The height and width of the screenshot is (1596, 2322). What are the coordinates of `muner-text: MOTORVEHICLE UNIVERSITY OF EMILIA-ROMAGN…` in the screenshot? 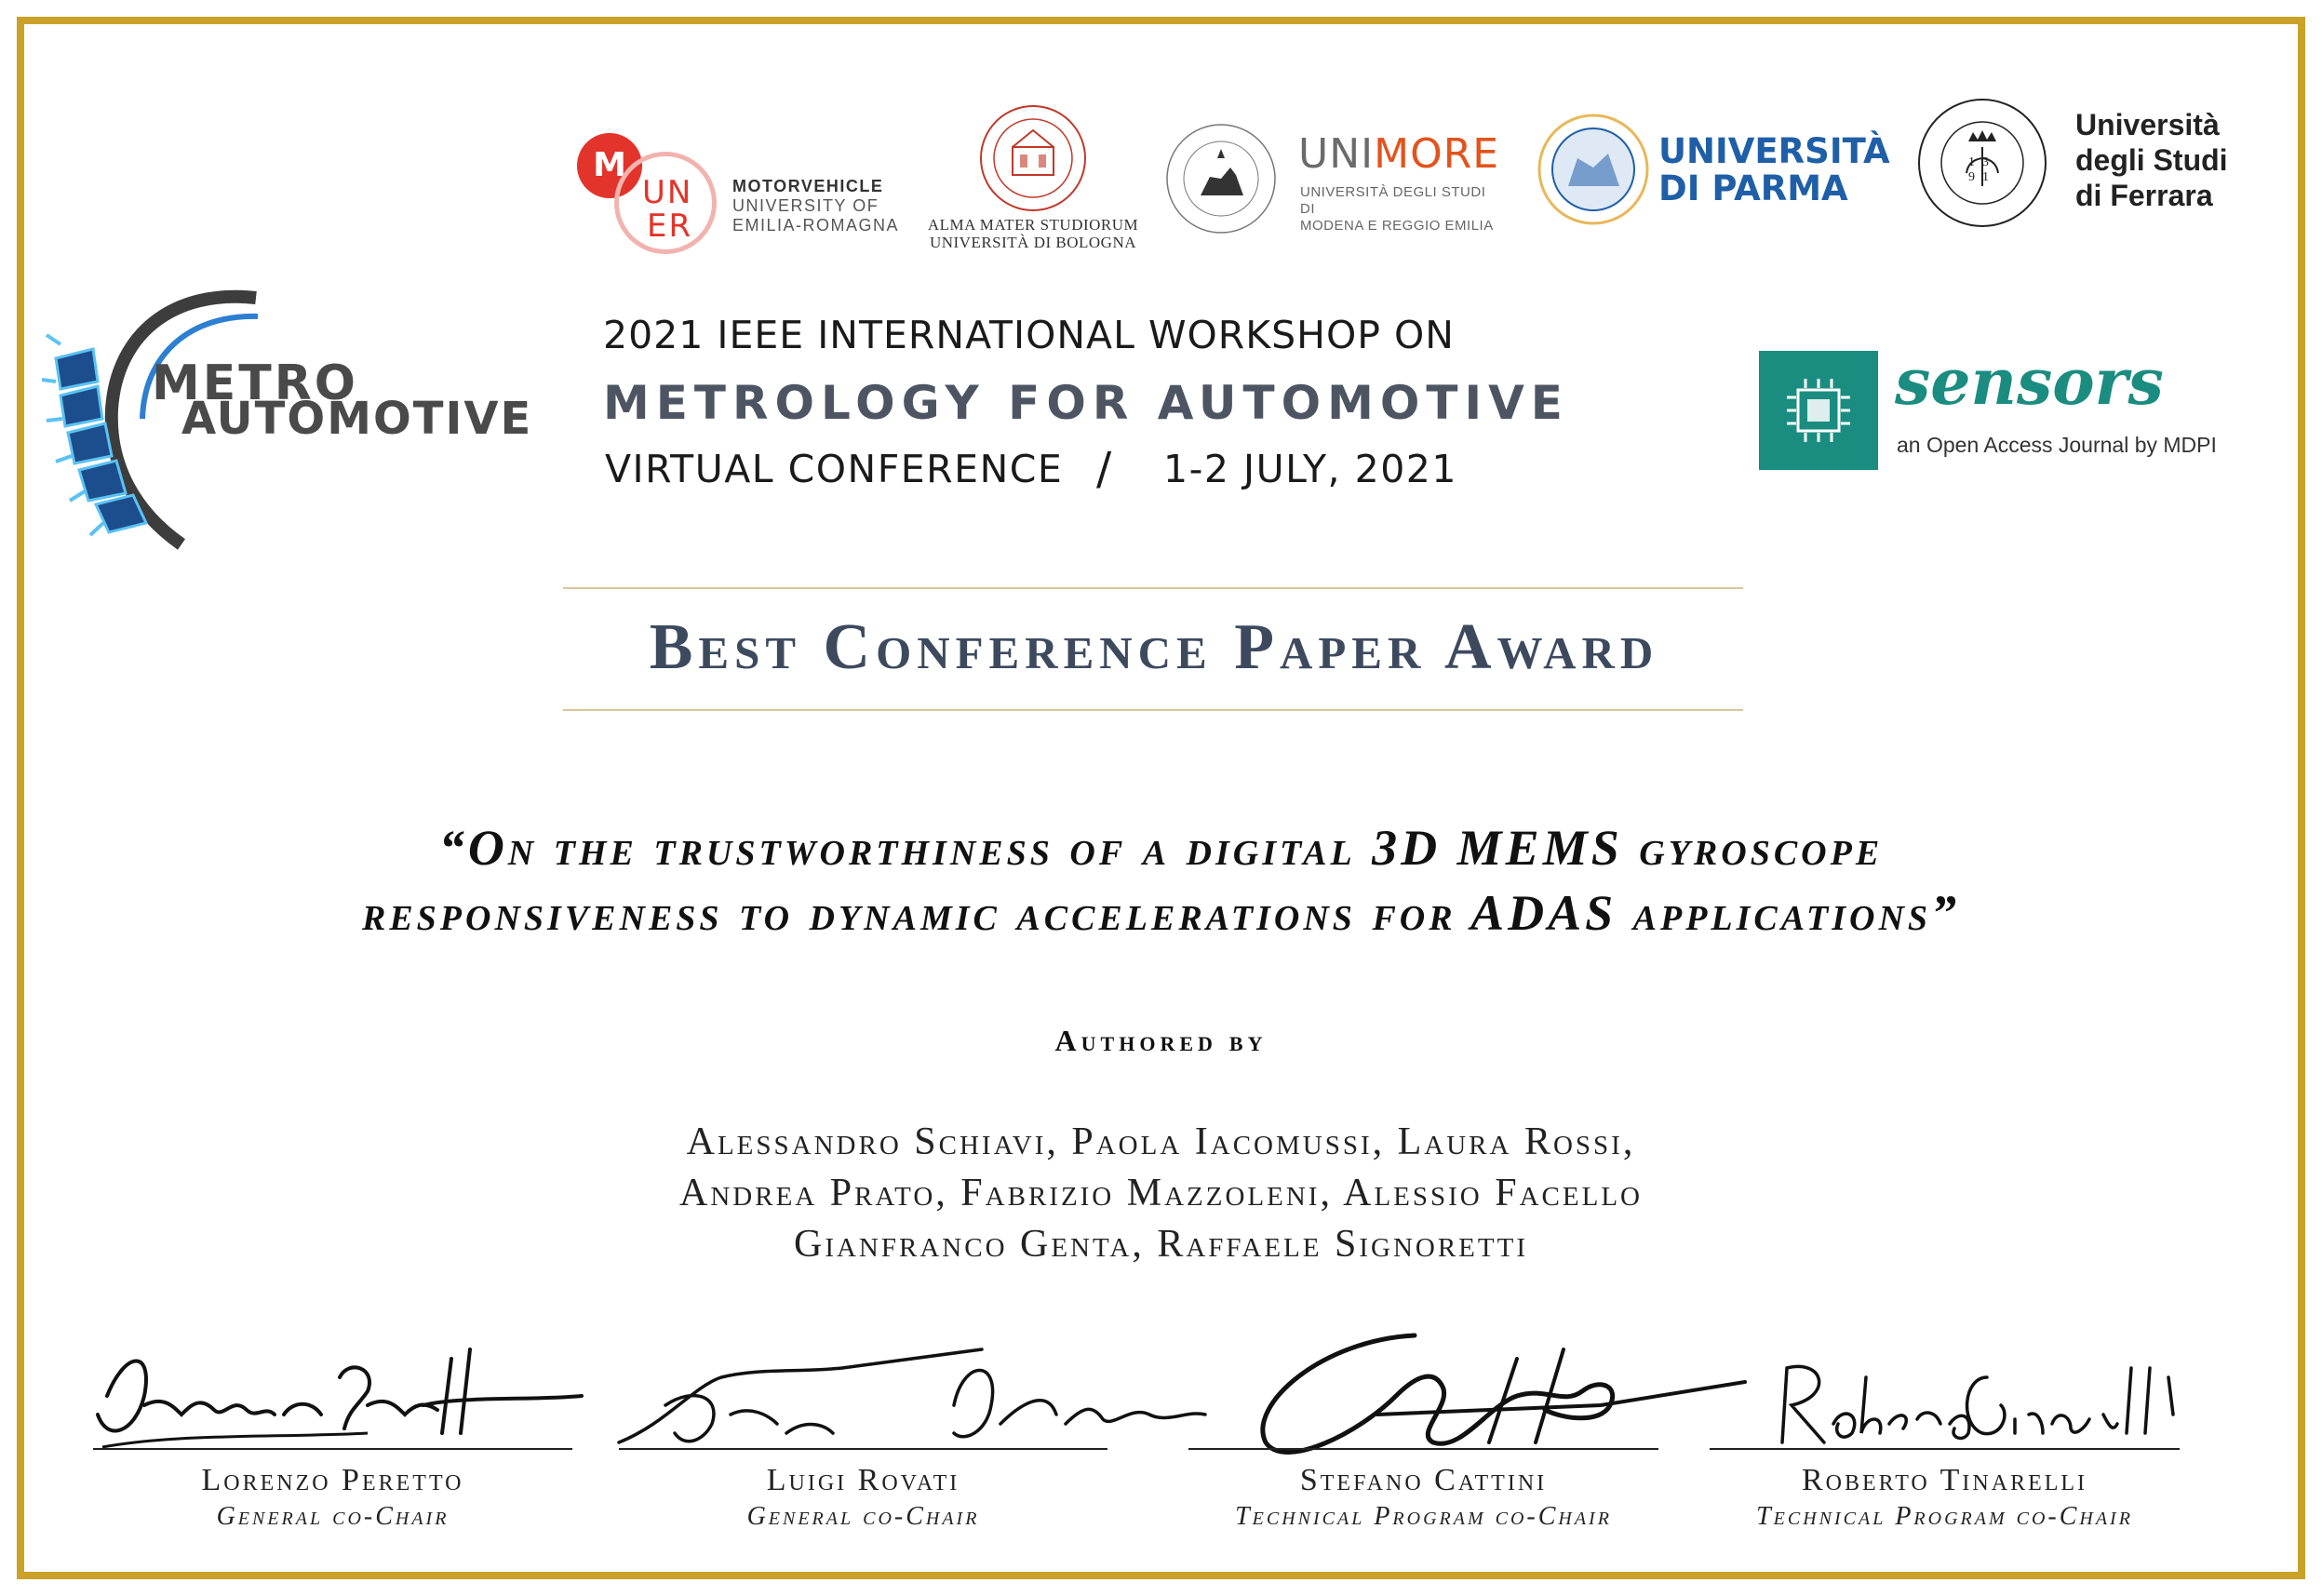 It's located at (816, 206).